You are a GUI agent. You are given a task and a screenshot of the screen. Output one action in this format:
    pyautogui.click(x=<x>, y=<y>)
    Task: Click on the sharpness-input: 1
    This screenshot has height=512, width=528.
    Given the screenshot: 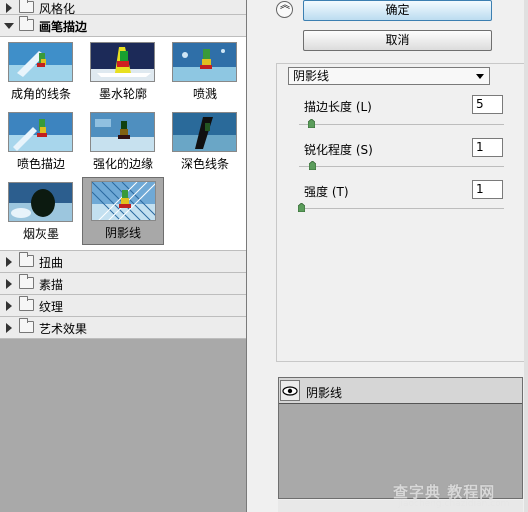 What is the action you would take?
    pyautogui.click(x=487, y=147)
    